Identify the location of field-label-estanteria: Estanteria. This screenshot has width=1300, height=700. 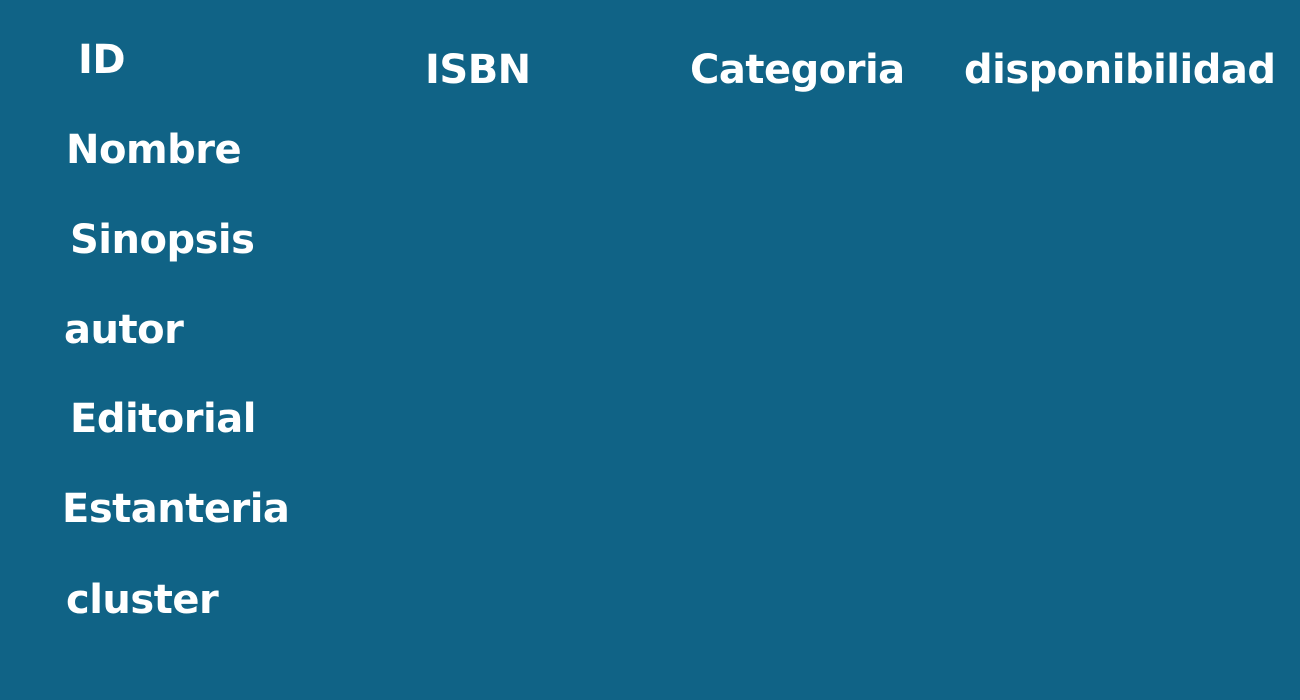
(176, 509).